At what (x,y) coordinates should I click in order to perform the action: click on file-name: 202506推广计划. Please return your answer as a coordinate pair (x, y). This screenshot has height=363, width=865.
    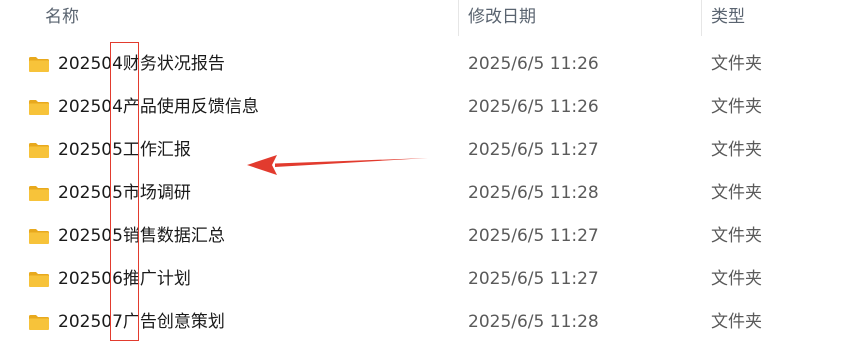
    Looking at the image, I should click on (124, 279).